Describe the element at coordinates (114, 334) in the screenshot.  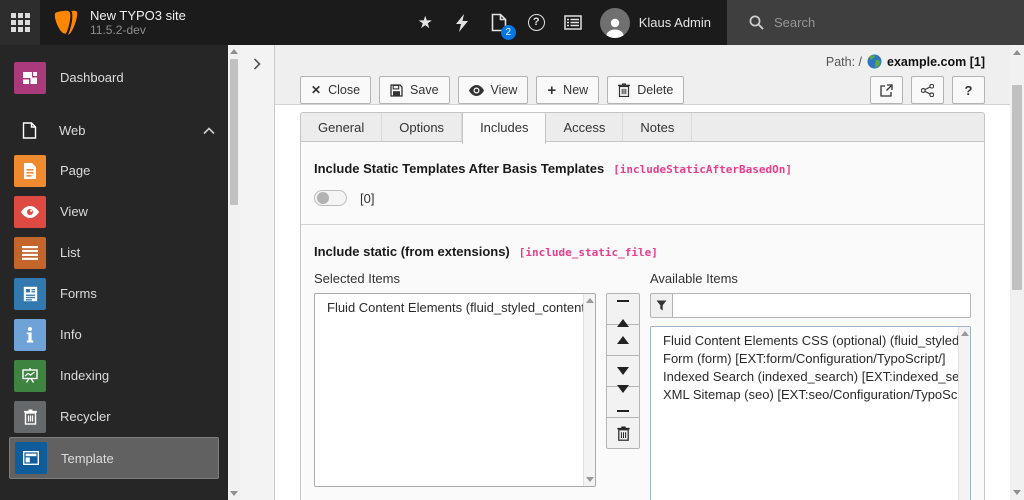
I see `sidebar-item-info: Info` at that location.